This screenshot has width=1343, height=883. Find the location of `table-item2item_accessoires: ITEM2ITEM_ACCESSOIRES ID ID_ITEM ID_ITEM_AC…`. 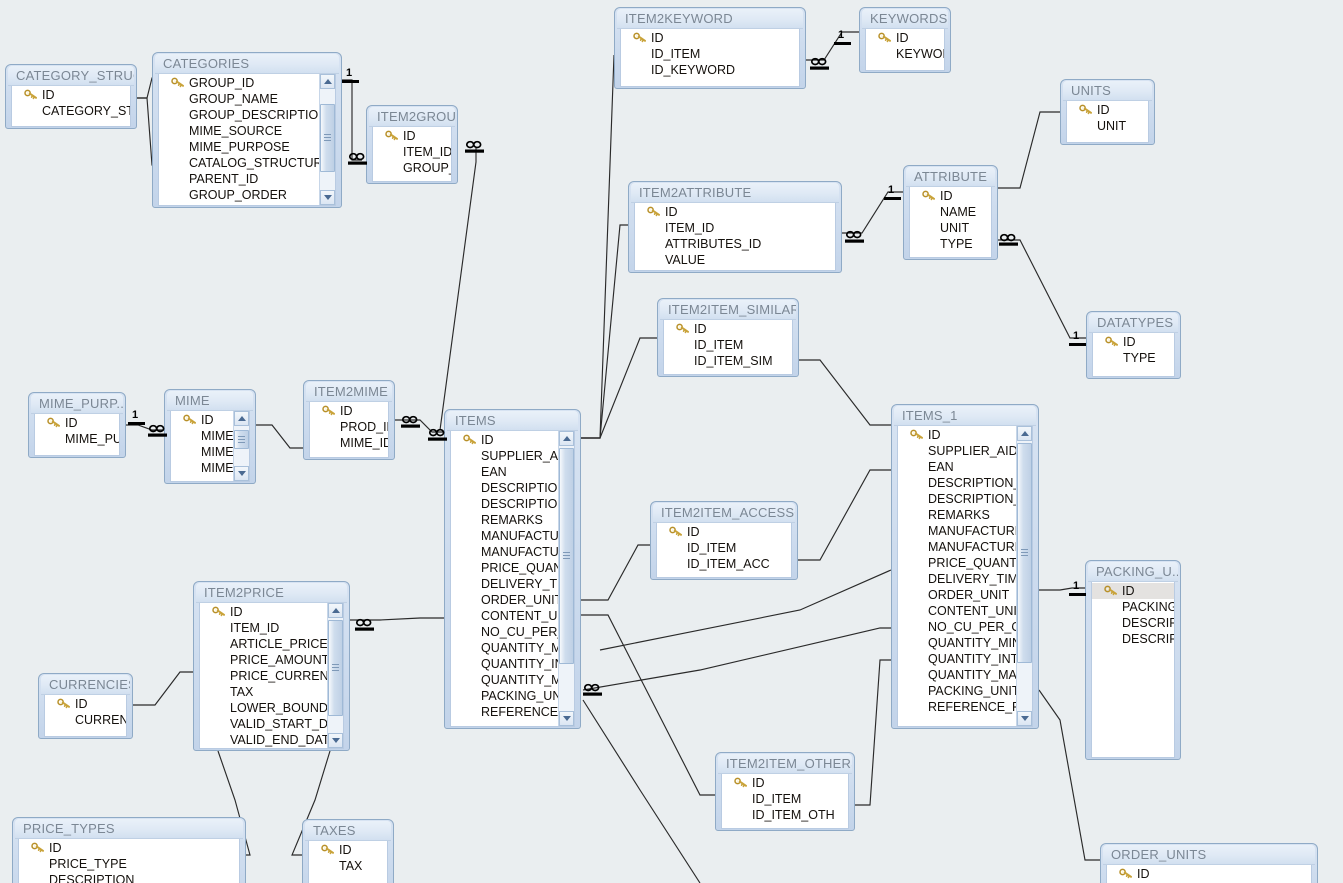

table-item2item_accessoires: ITEM2ITEM_ACCESSOIRES ID ID_ITEM ID_ITEM_AC… is located at coordinates (724, 540).